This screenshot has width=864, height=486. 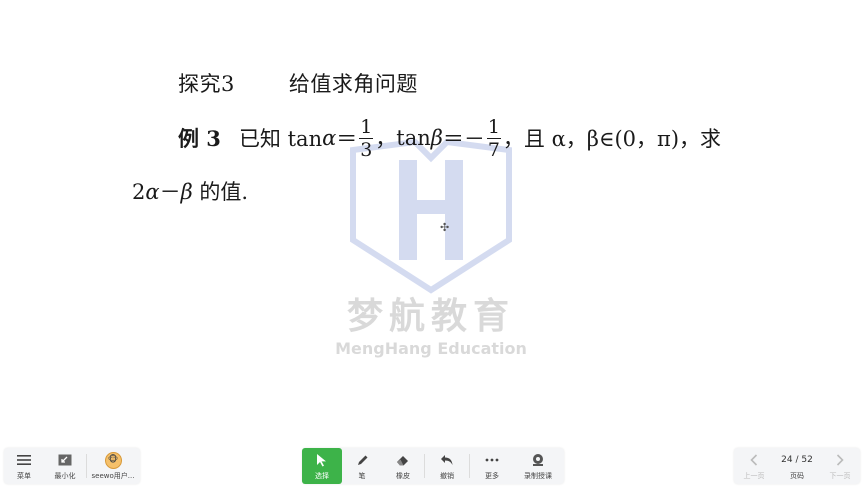 I want to click on fraction2-numerator: 1, so click(x=493, y=126).